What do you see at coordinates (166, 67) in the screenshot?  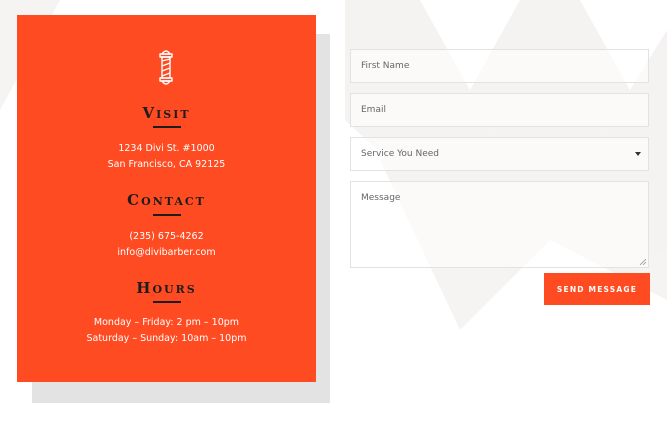 I see `barber-pole-icon` at bounding box center [166, 67].